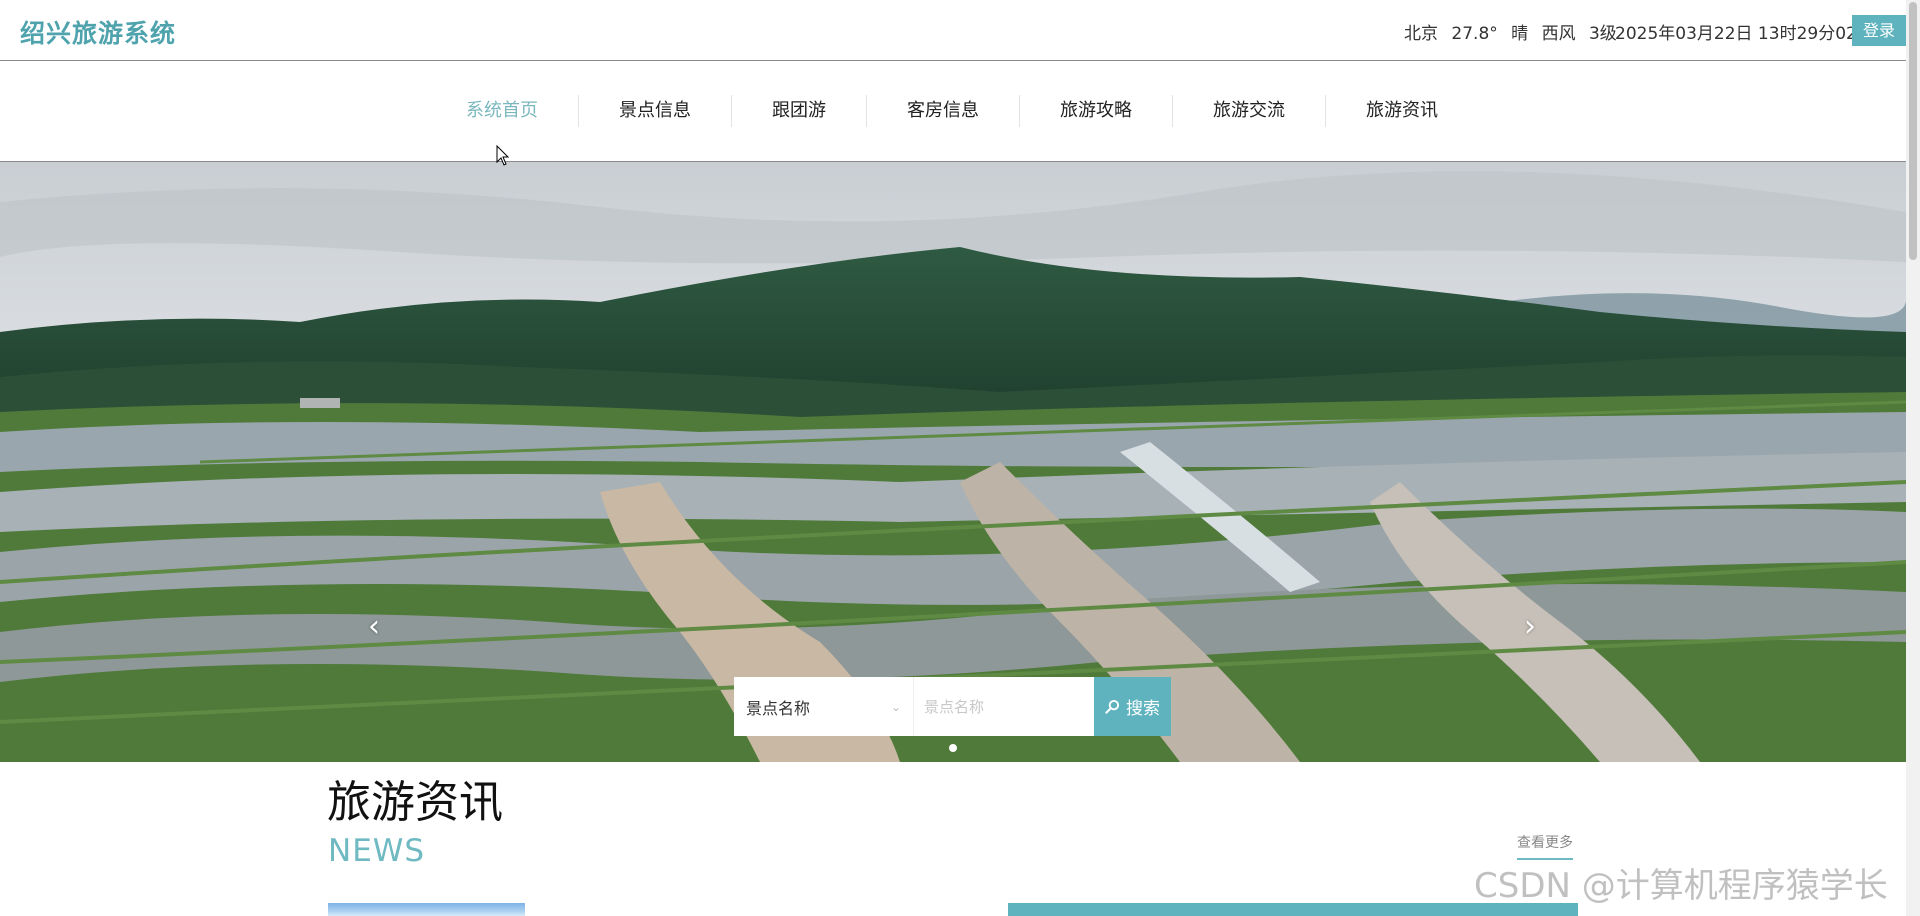 Image resolution: width=1920 pixels, height=916 pixels. Describe the element at coordinates (824, 706) in the screenshot. I see `search-field-select: 景点名称 ⌄` at that location.